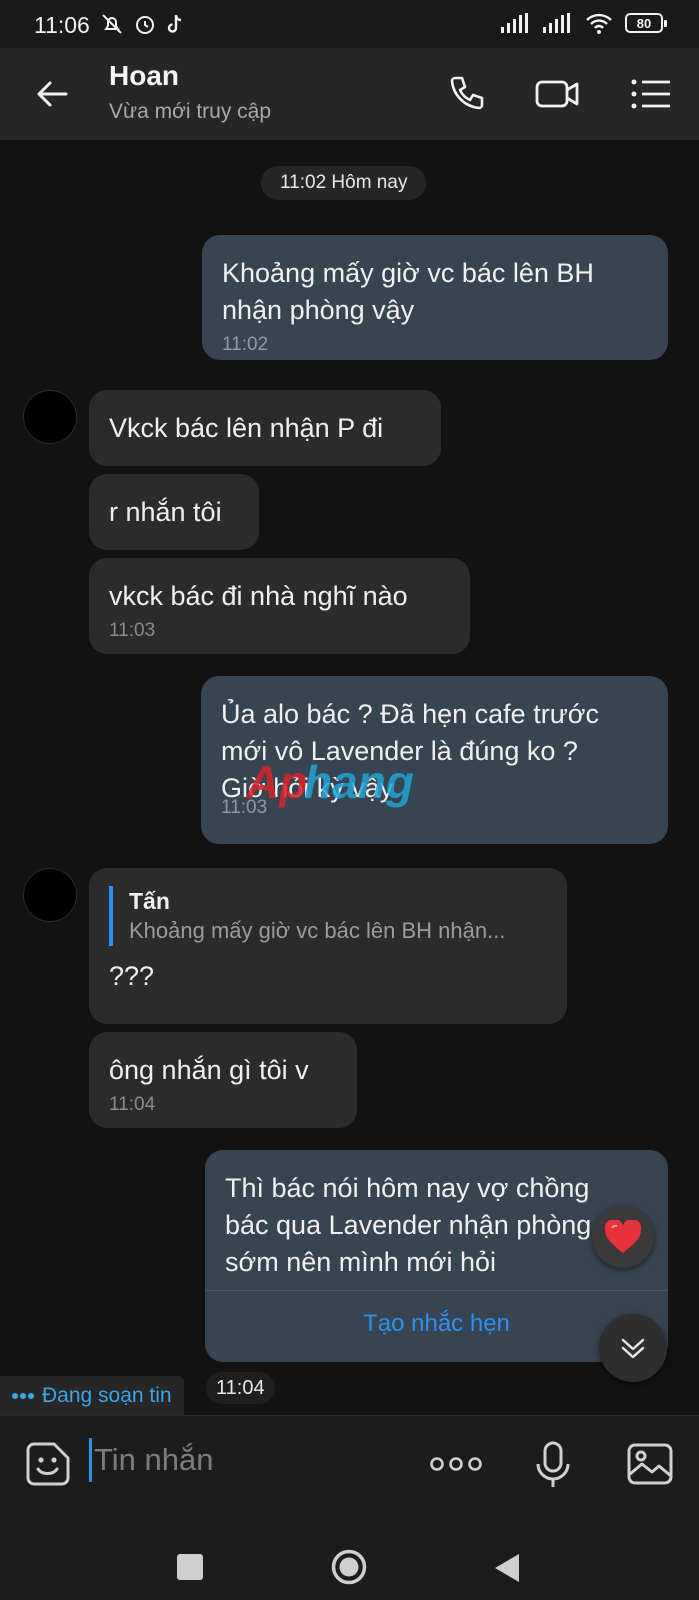 This screenshot has height=1600, width=699. What do you see at coordinates (557, 94) in the screenshot?
I see `video-call-icon` at bounding box center [557, 94].